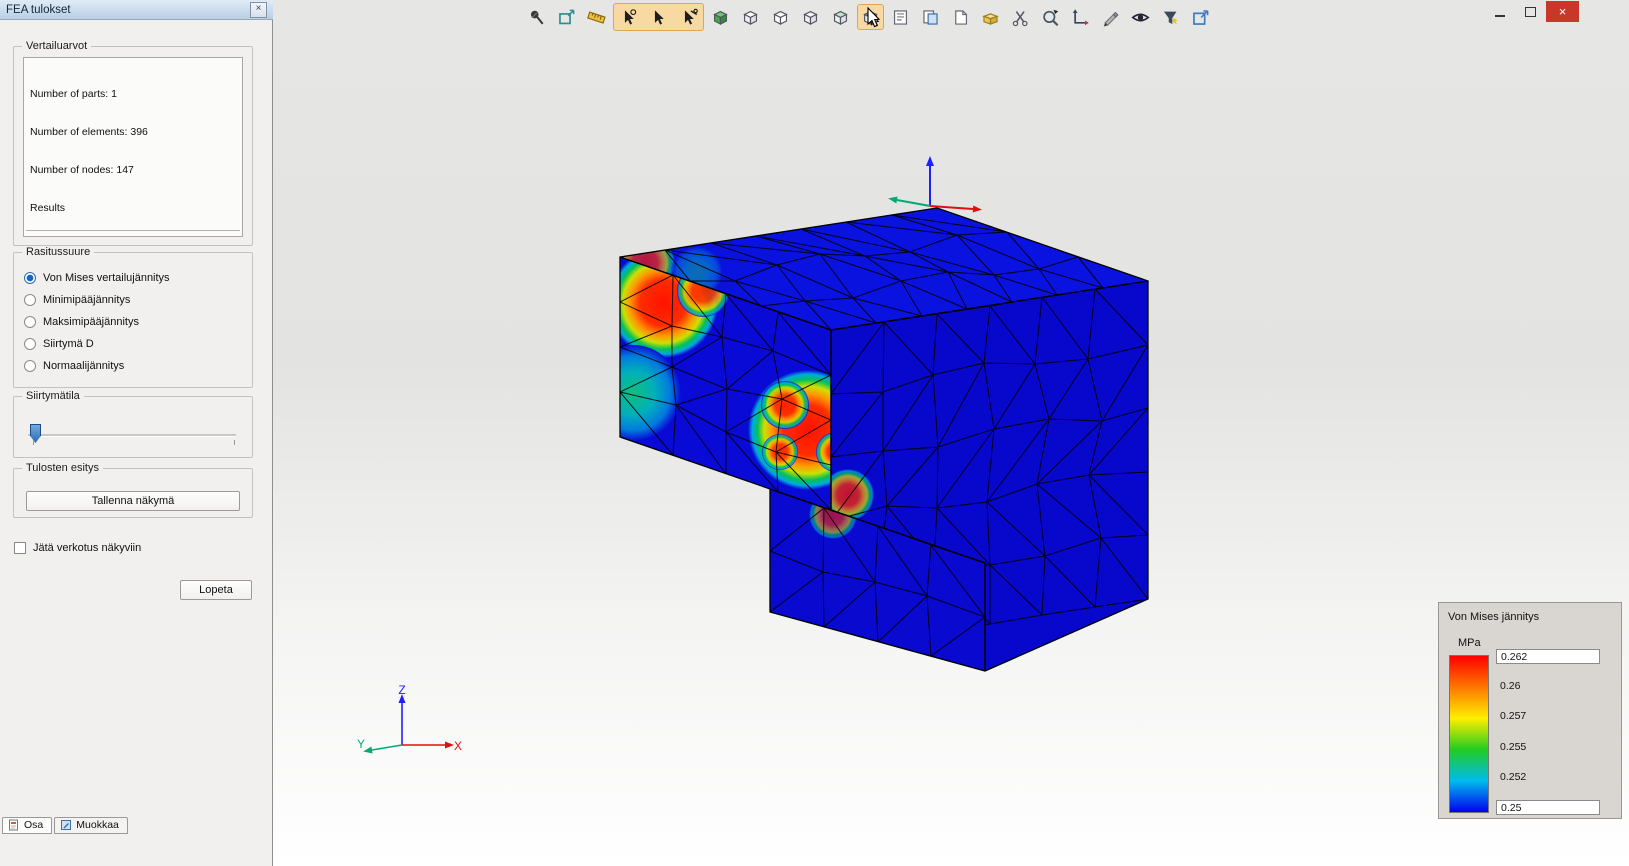  Describe the element at coordinates (258, 9) in the screenshot. I see `panel-close-icon: ×` at that location.